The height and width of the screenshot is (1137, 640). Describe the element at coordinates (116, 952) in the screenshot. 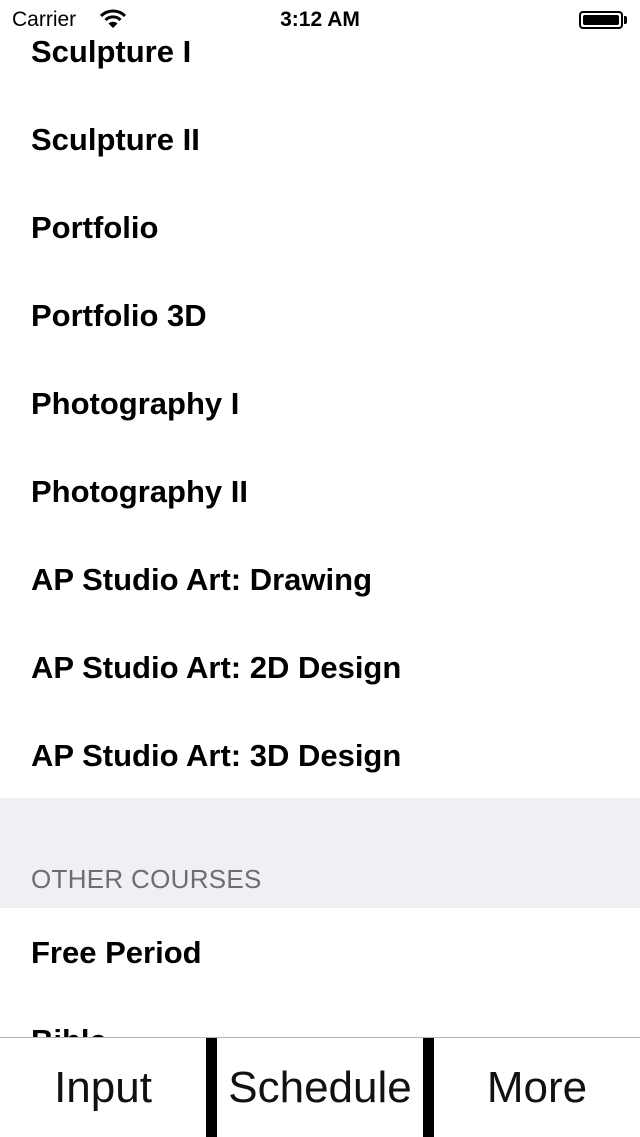

I see `course-label: Free Period` at that location.